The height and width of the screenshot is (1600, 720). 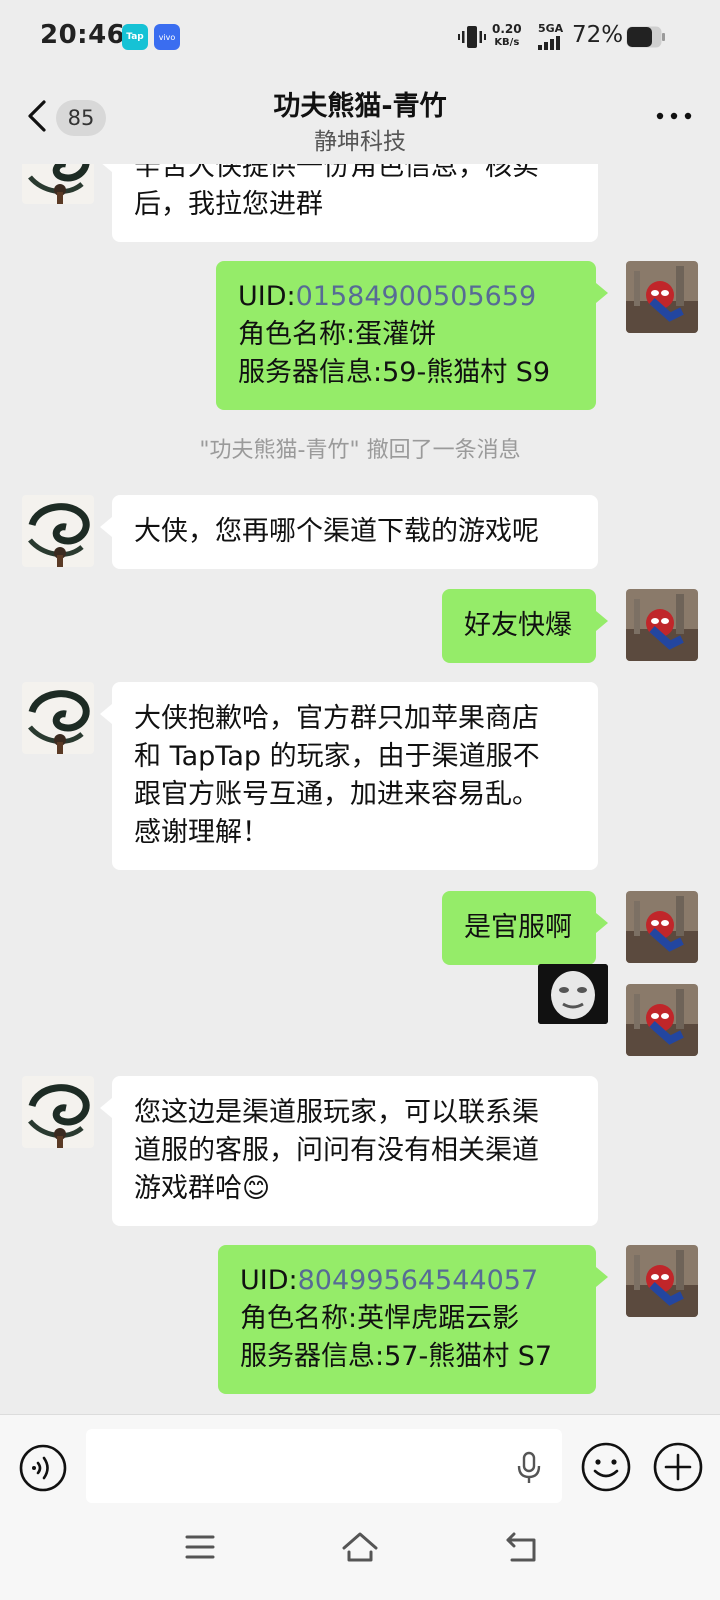 I want to click on message-line: 服务器信息:59-熊猫村 S9, so click(x=394, y=372).